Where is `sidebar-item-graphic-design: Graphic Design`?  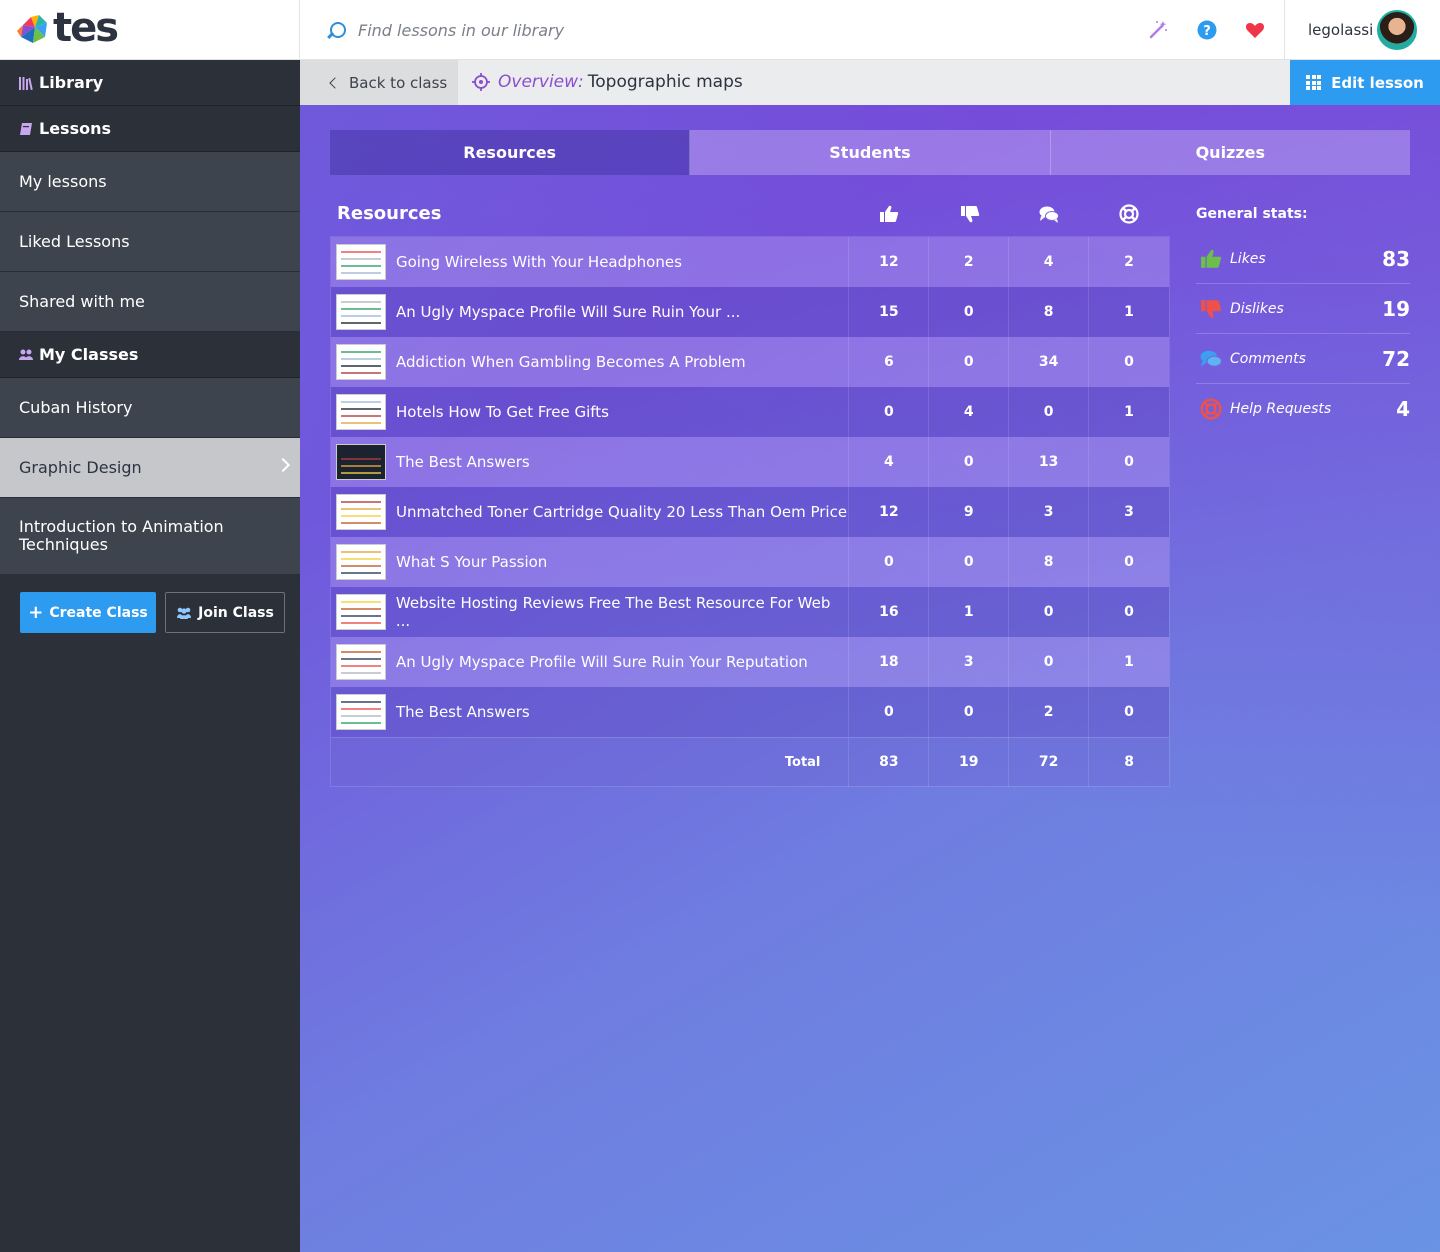 sidebar-item-graphic-design: Graphic Design is located at coordinates (150, 468).